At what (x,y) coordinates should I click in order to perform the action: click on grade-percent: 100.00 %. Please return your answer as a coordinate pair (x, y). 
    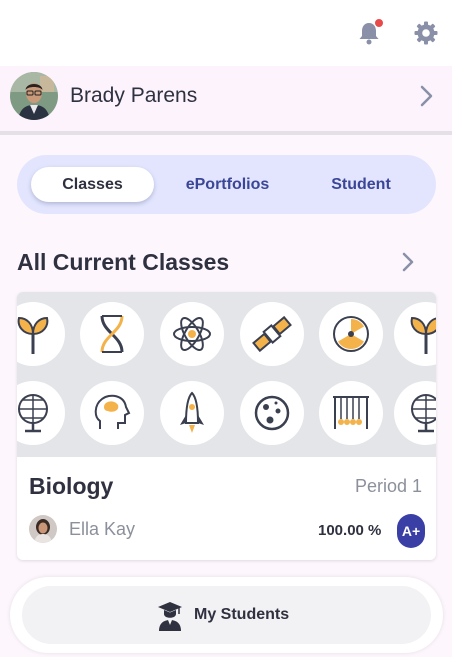
    Looking at the image, I should click on (350, 530).